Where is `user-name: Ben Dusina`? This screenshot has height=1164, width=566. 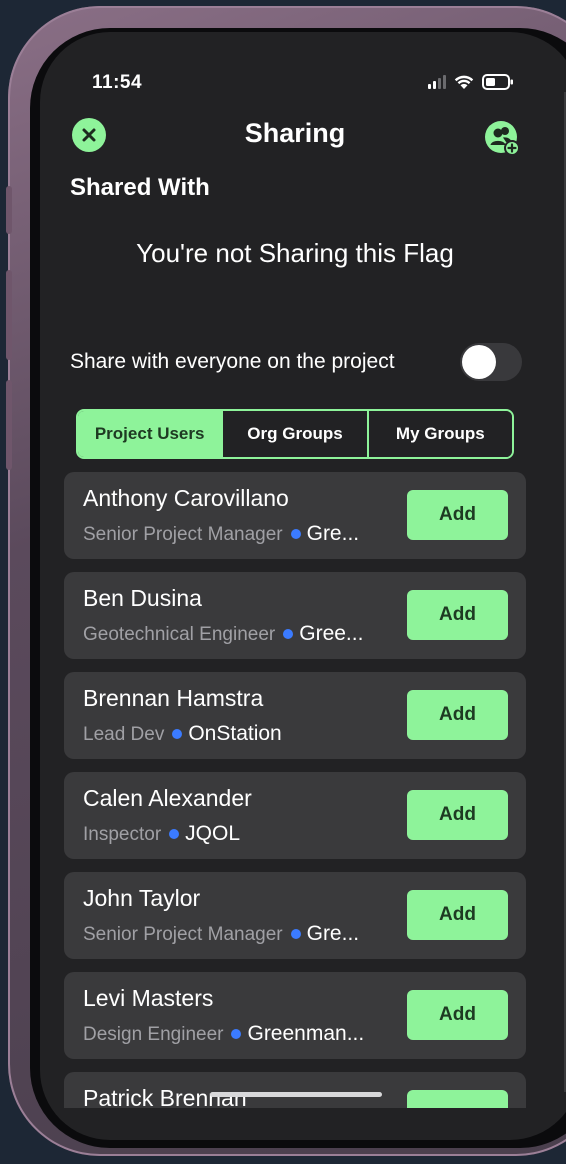 user-name: Ben Dusina is located at coordinates (142, 598).